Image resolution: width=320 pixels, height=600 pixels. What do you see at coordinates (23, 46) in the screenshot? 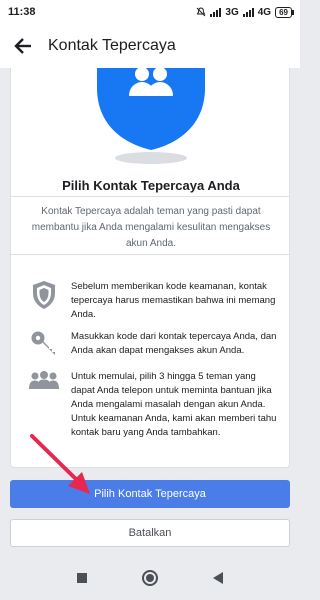
I see `arrow-left-icon` at bounding box center [23, 46].